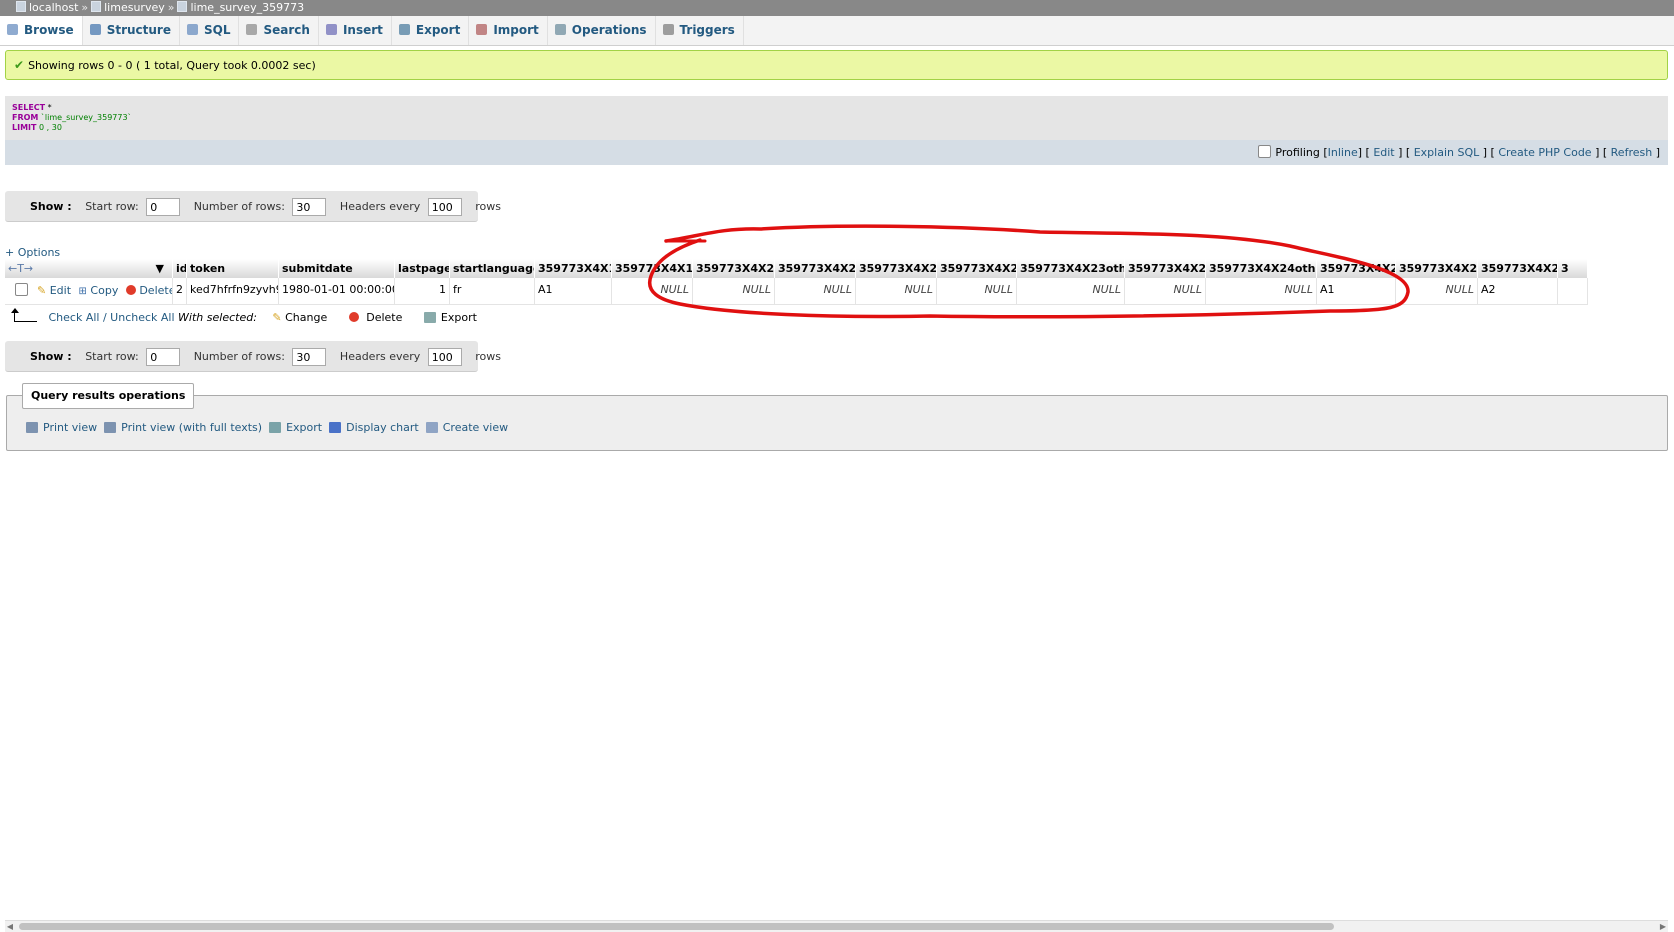 The image size is (1674, 932). Describe the element at coordinates (131, 30) in the screenshot. I see `tab-structure: Structure` at that location.